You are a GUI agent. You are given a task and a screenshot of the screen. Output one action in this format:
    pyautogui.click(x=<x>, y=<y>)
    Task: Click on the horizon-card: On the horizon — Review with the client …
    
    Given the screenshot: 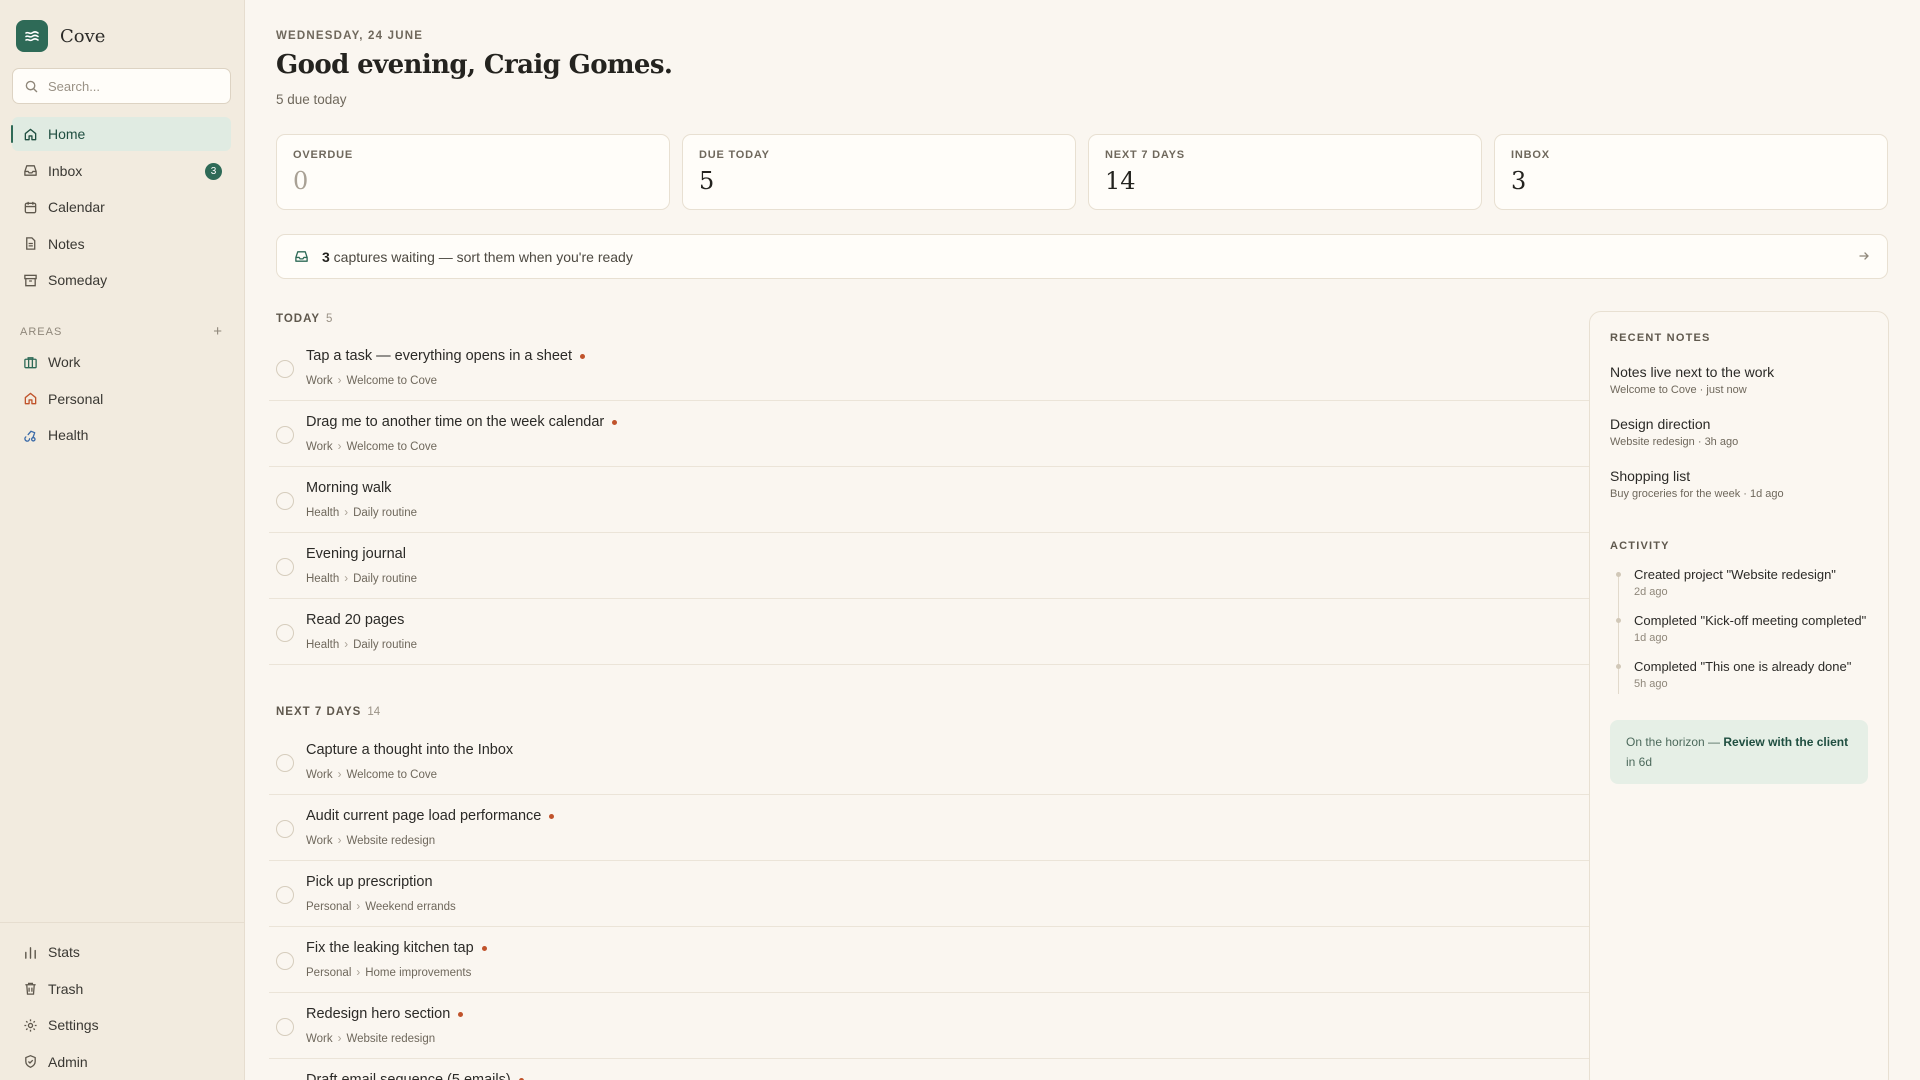 What is the action you would take?
    pyautogui.click(x=1739, y=752)
    